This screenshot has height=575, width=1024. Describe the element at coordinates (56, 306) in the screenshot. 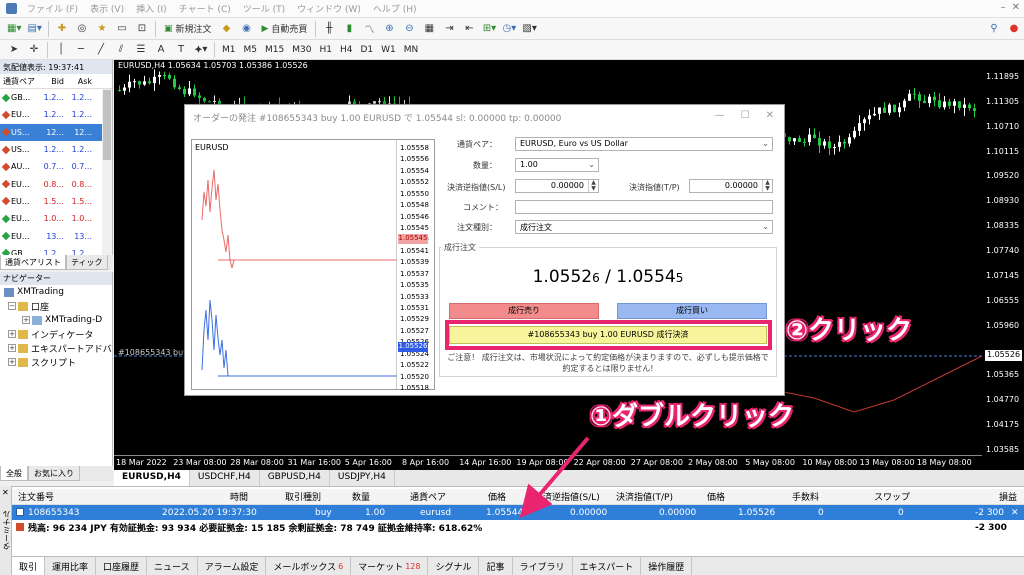

I see `nav-accounts: − 口座` at that location.